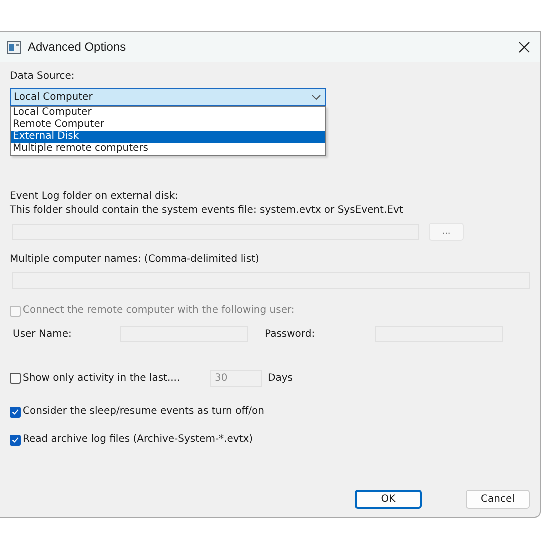 The height and width of the screenshot is (551, 543). Describe the element at coordinates (280, 379) in the screenshot. I see `unit-label: Days` at that location.